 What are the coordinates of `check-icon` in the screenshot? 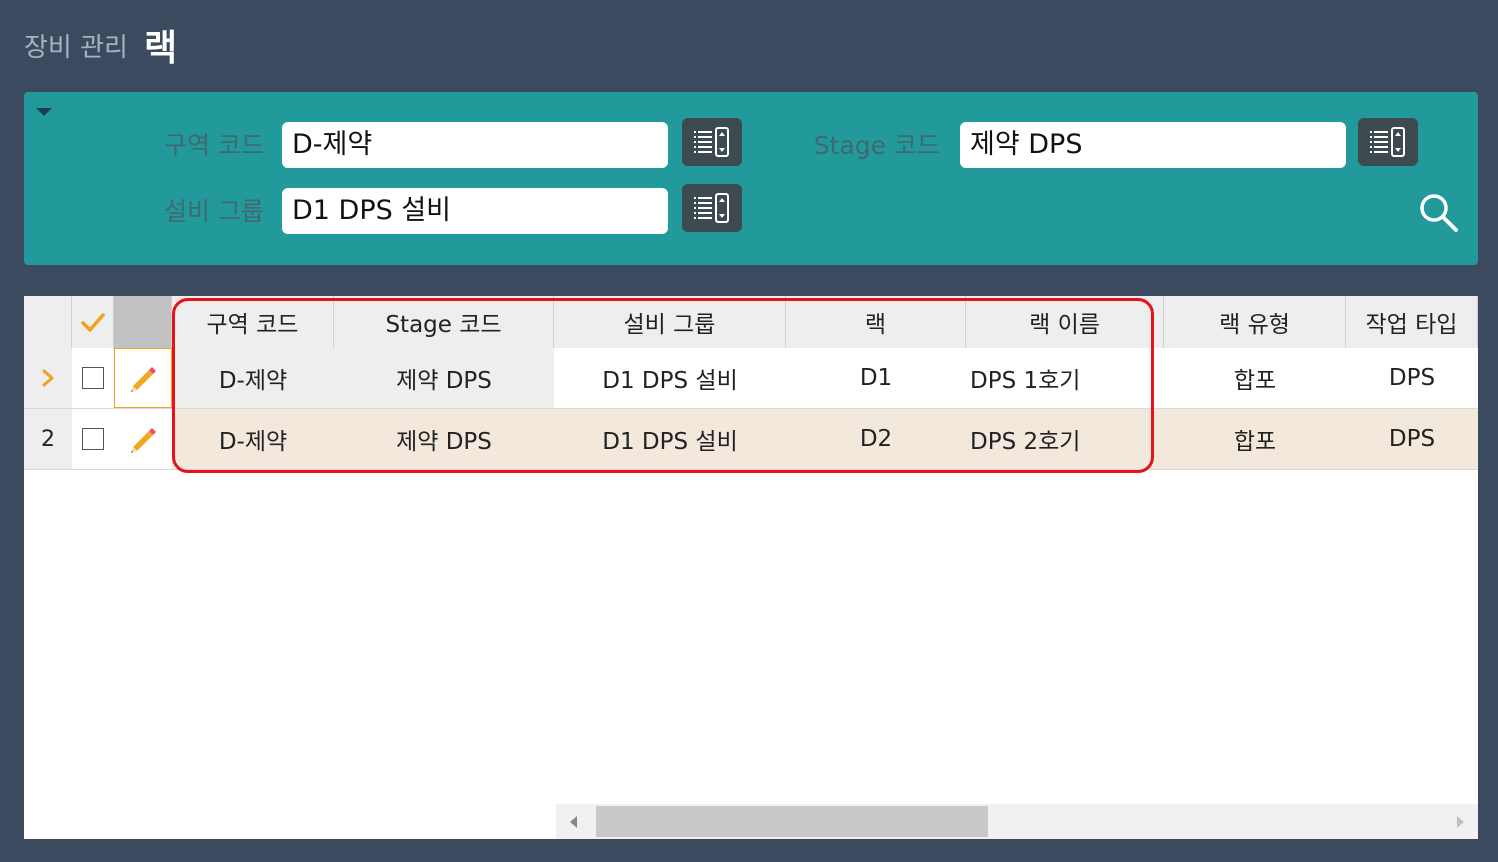 It's located at (92, 322).